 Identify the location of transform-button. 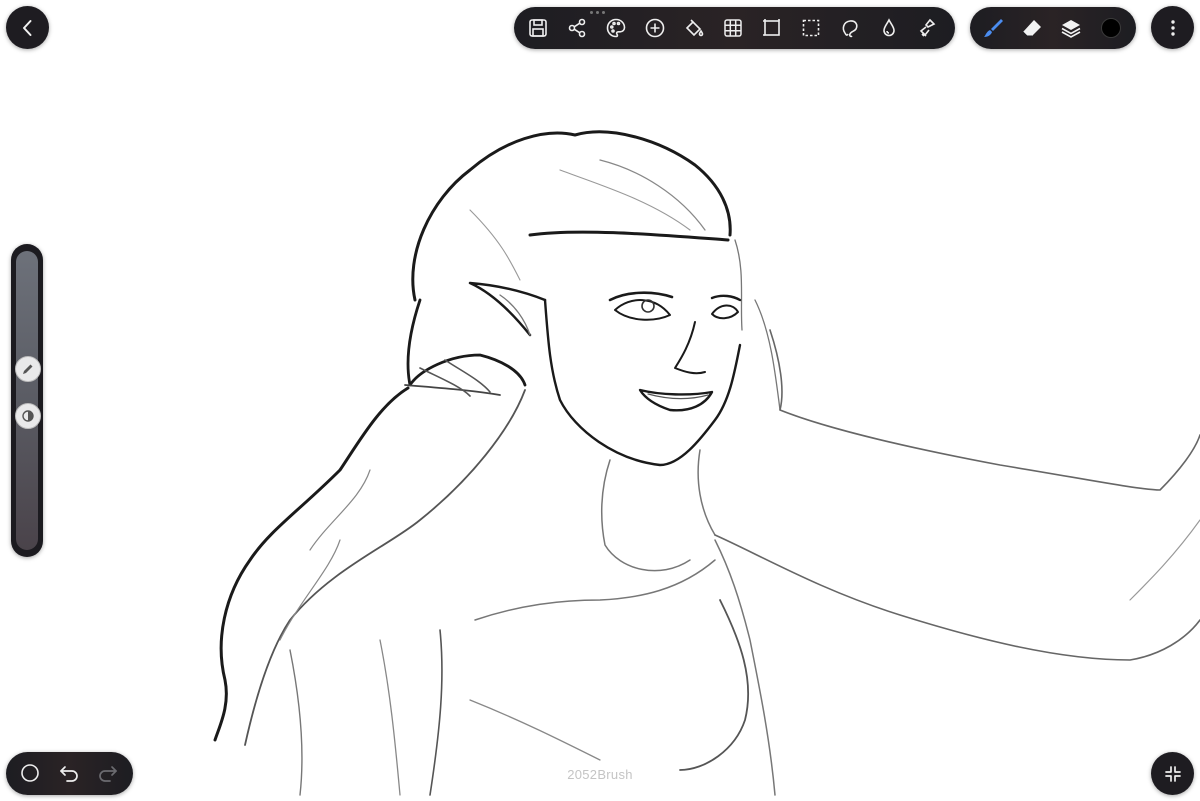
(772, 28).